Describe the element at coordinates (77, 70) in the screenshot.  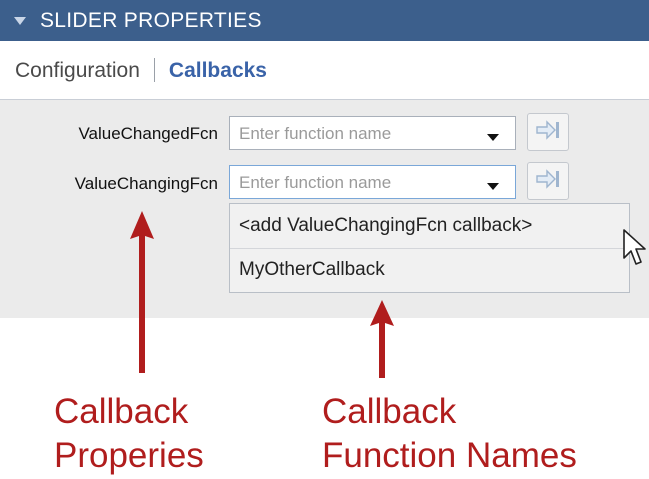
I see `tab-configuration: Configuration` at that location.